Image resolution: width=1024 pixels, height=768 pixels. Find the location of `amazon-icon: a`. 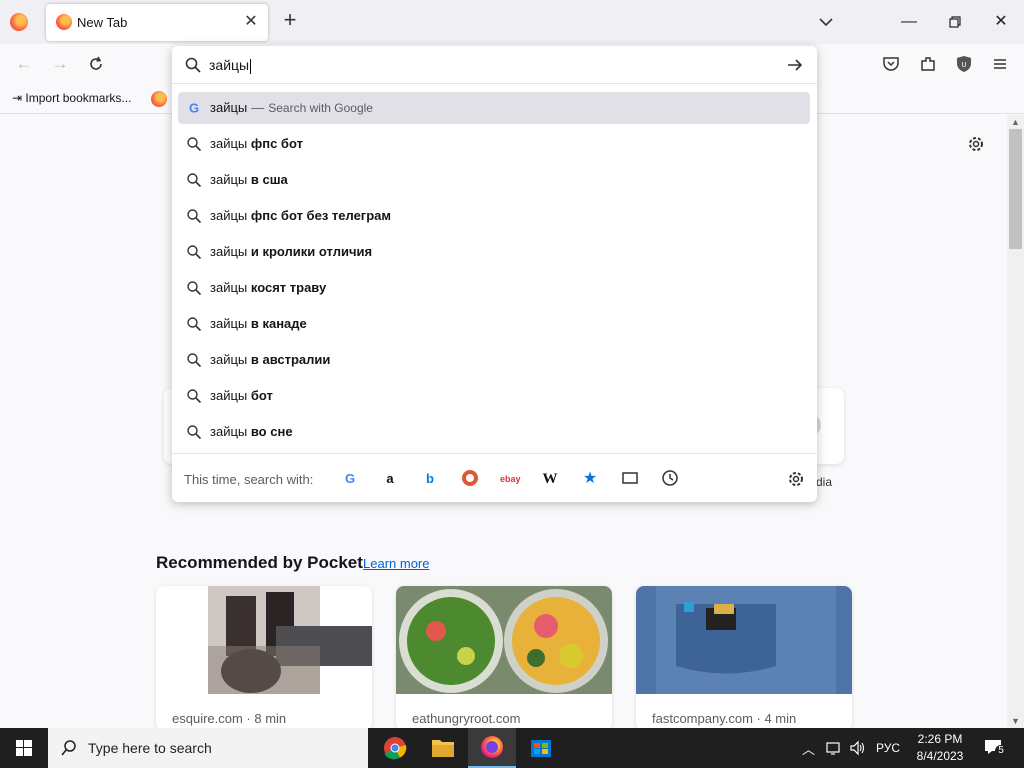

amazon-icon: a is located at coordinates (390, 479).